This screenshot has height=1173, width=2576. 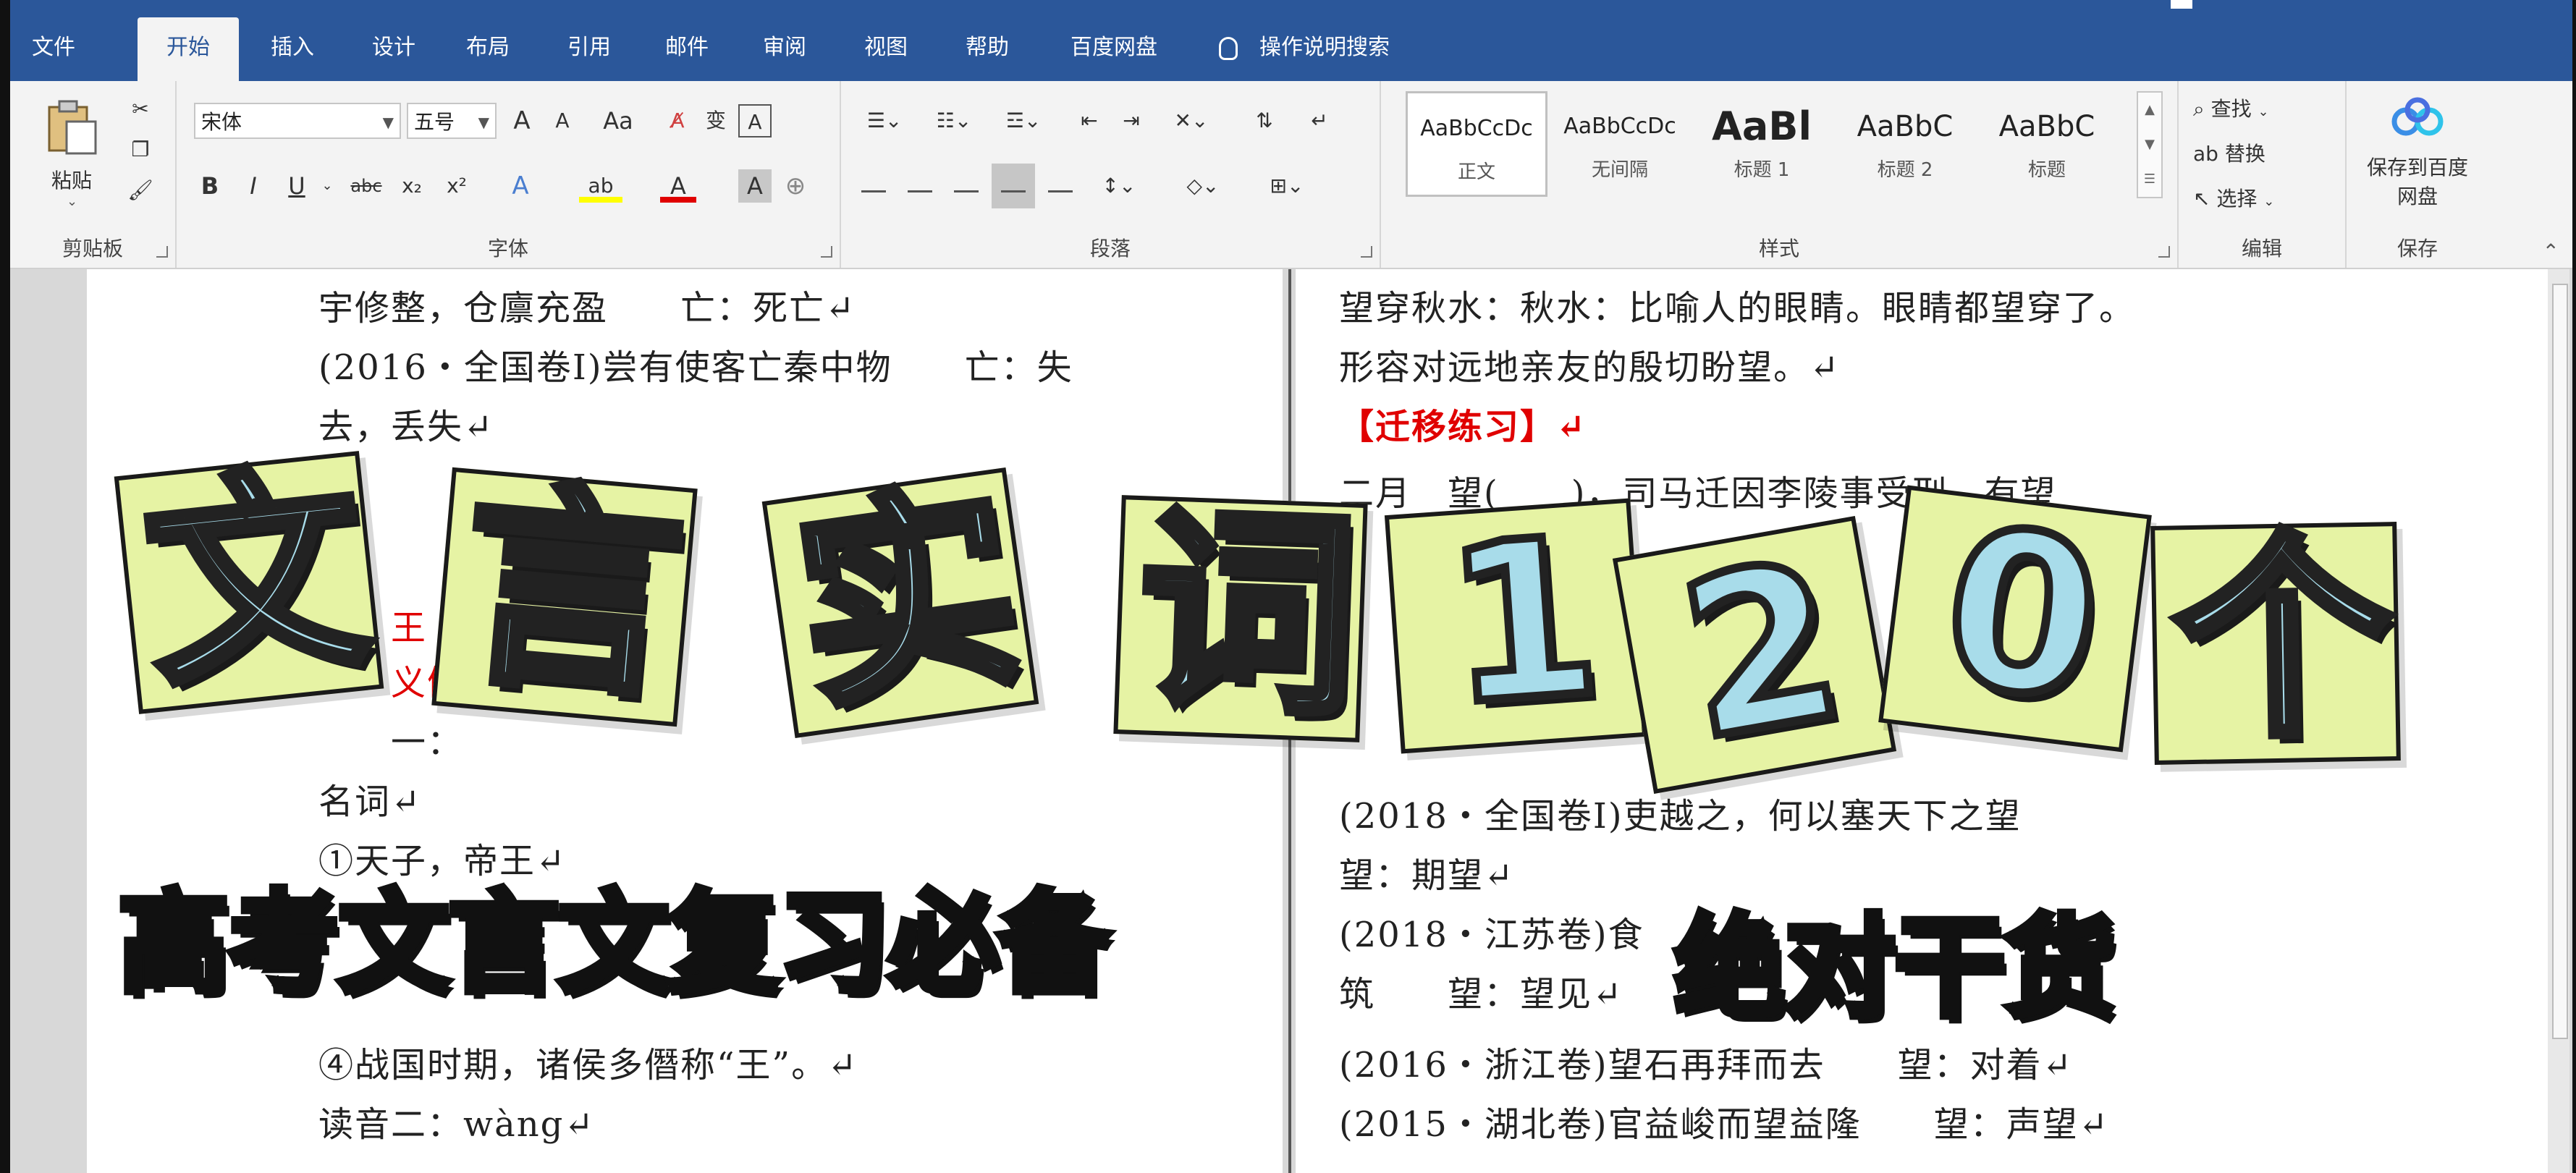 What do you see at coordinates (1248, 614) in the screenshot?
I see `title-char: 词` at bounding box center [1248, 614].